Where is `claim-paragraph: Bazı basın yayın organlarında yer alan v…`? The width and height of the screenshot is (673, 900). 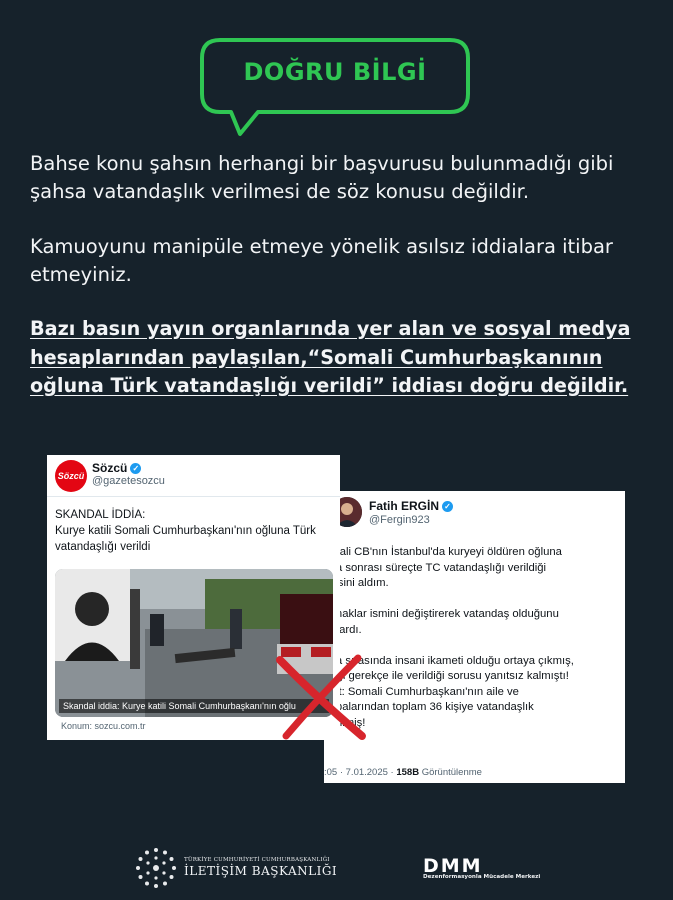
claim-paragraph: Bazı basın yayın organlarında yer alan v… is located at coordinates (330, 357).